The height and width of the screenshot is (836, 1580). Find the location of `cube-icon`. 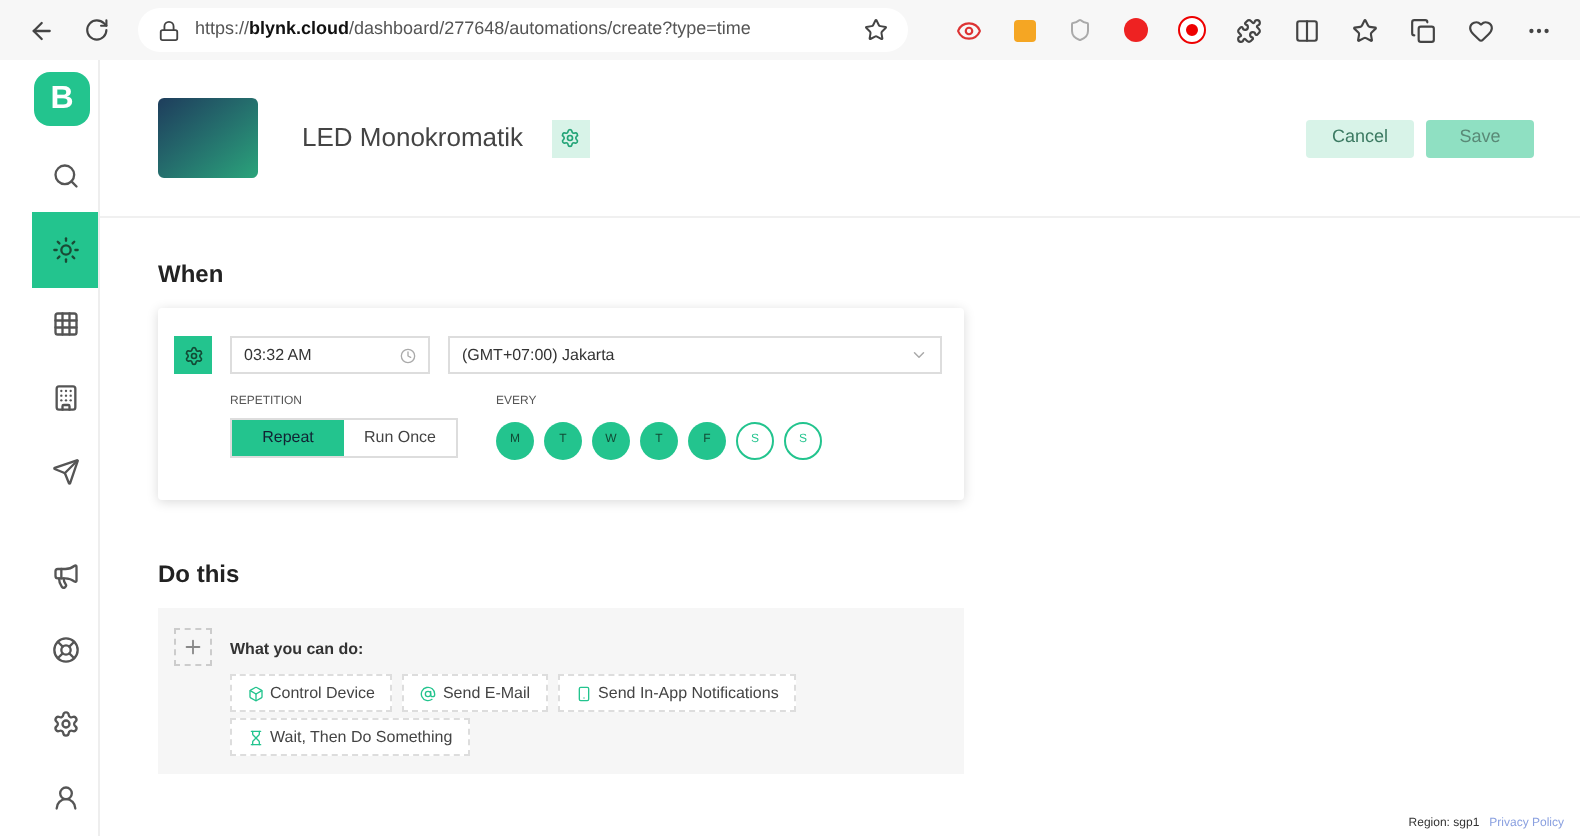

cube-icon is located at coordinates (256, 693).